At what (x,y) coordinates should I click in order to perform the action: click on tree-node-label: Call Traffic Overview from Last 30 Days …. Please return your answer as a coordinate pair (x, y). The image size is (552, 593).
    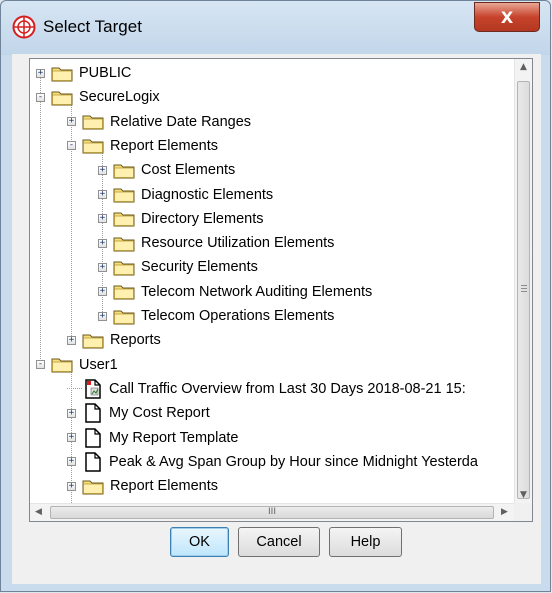
    Looking at the image, I should click on (287, 388).